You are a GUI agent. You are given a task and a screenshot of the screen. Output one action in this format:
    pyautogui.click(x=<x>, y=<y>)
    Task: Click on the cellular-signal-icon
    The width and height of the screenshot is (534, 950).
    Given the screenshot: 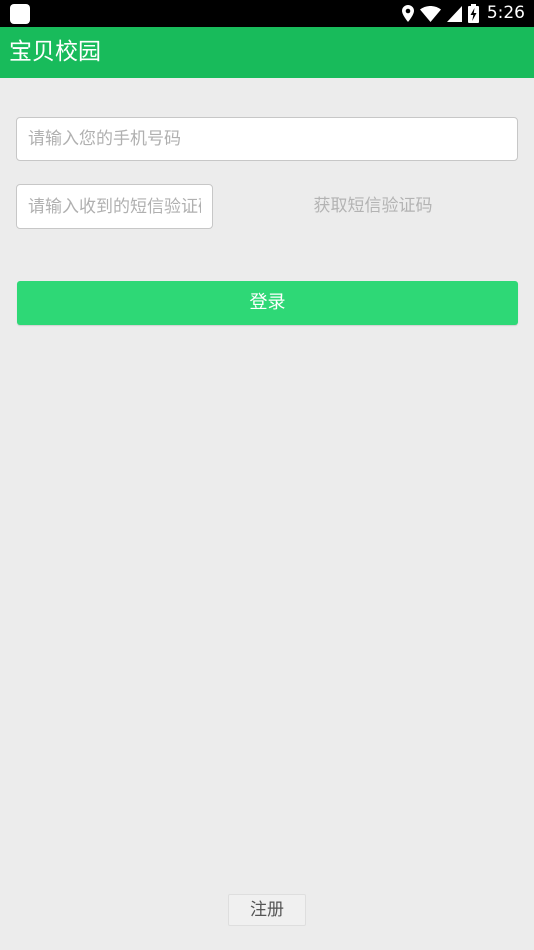 What is the action you would take?
    pyautogui.click(x=454, y=13)
    